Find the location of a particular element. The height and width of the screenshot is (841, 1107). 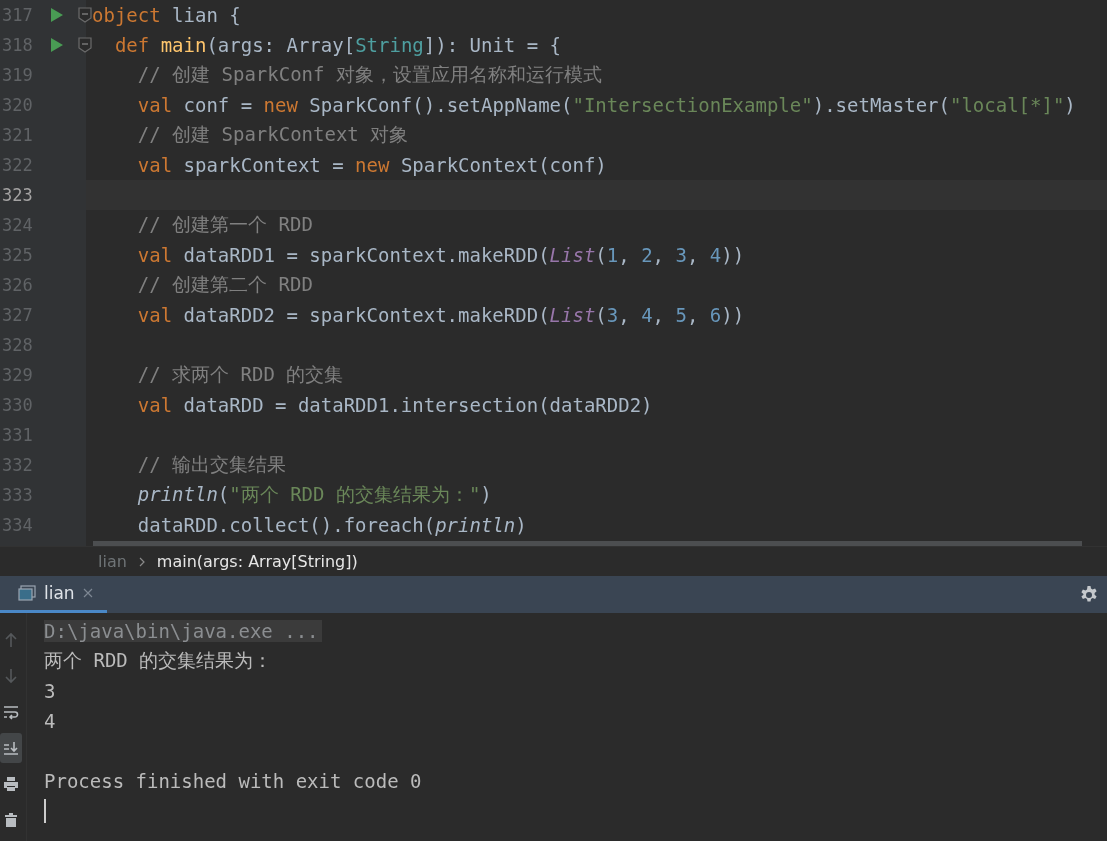

console-output: 4 is located at coordinates (50, 721).